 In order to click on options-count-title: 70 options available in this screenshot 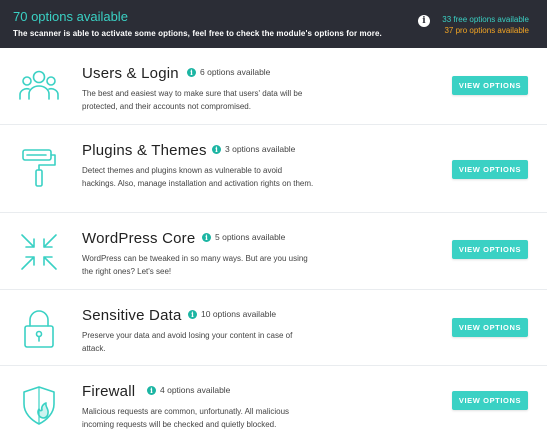, I will do `click(70, 16)`.